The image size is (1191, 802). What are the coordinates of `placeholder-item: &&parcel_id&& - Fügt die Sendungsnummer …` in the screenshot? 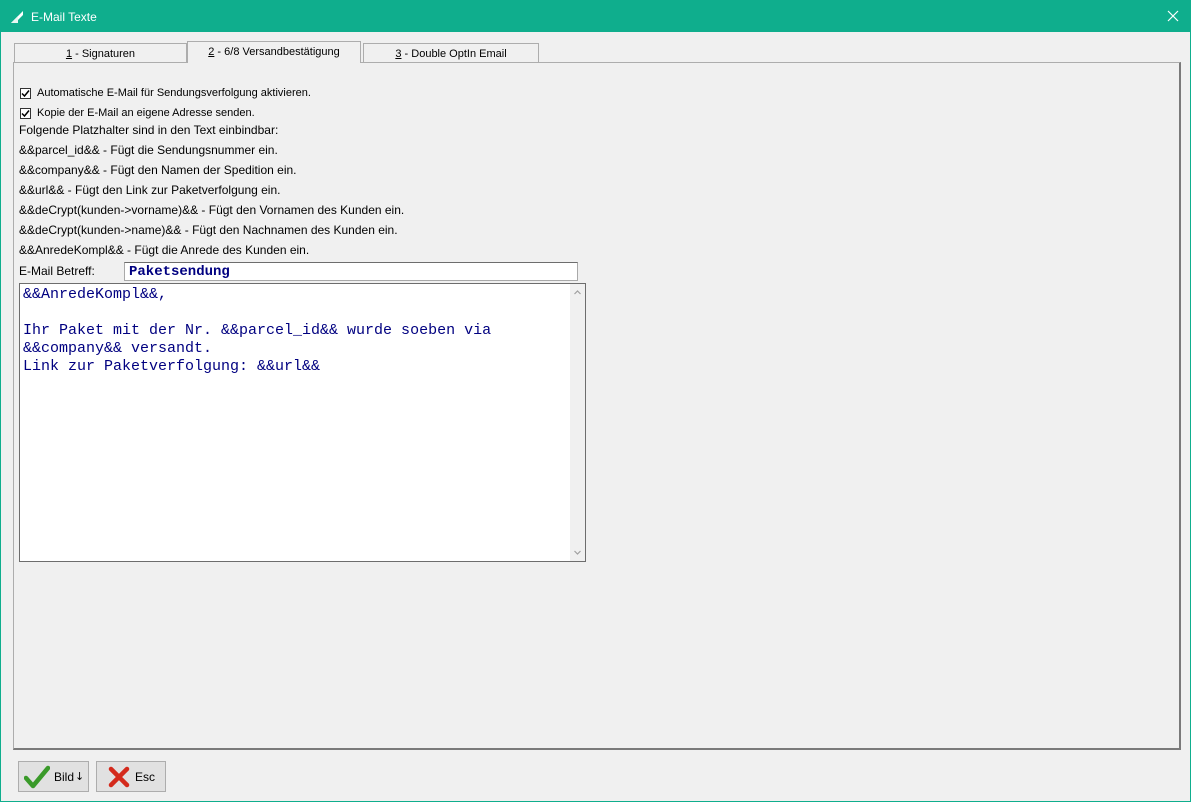 It's located at (148, 150).